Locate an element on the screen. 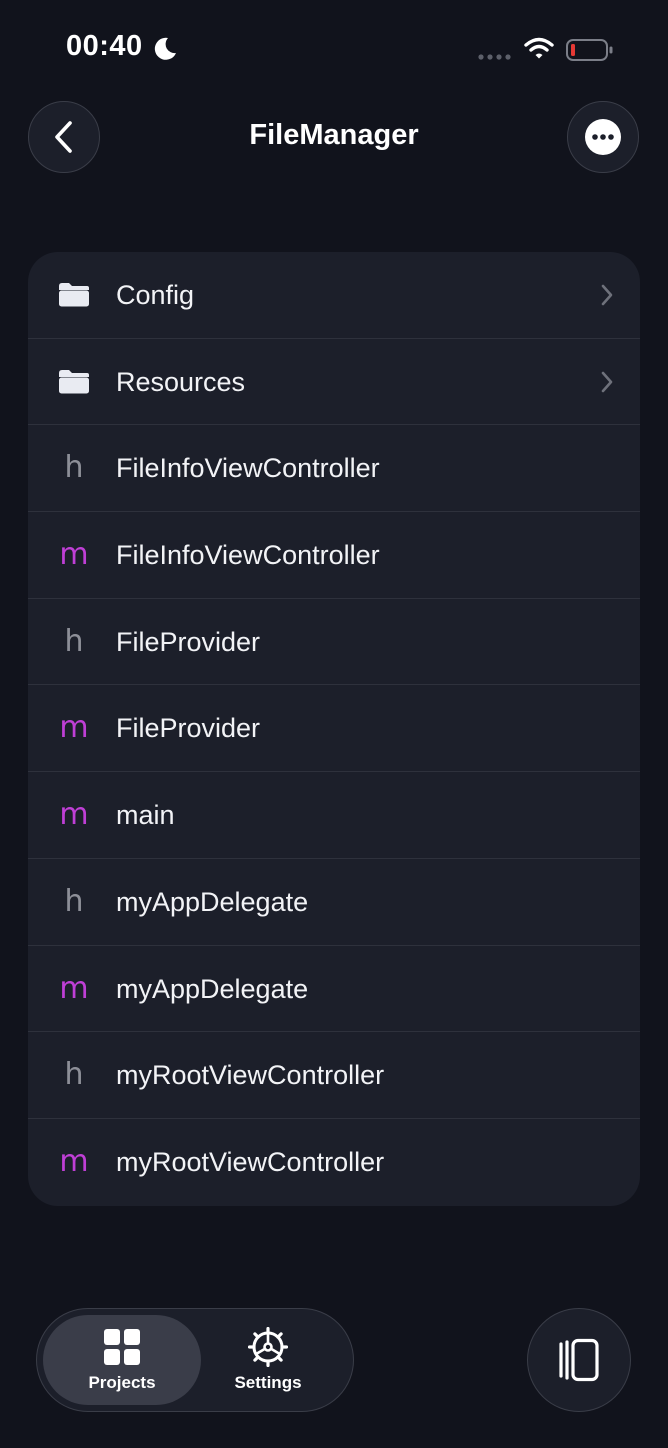 The width and height of the screenshot is (668, 1448). list-item: h FileInfoViewController is located at coordinates (334, 469).